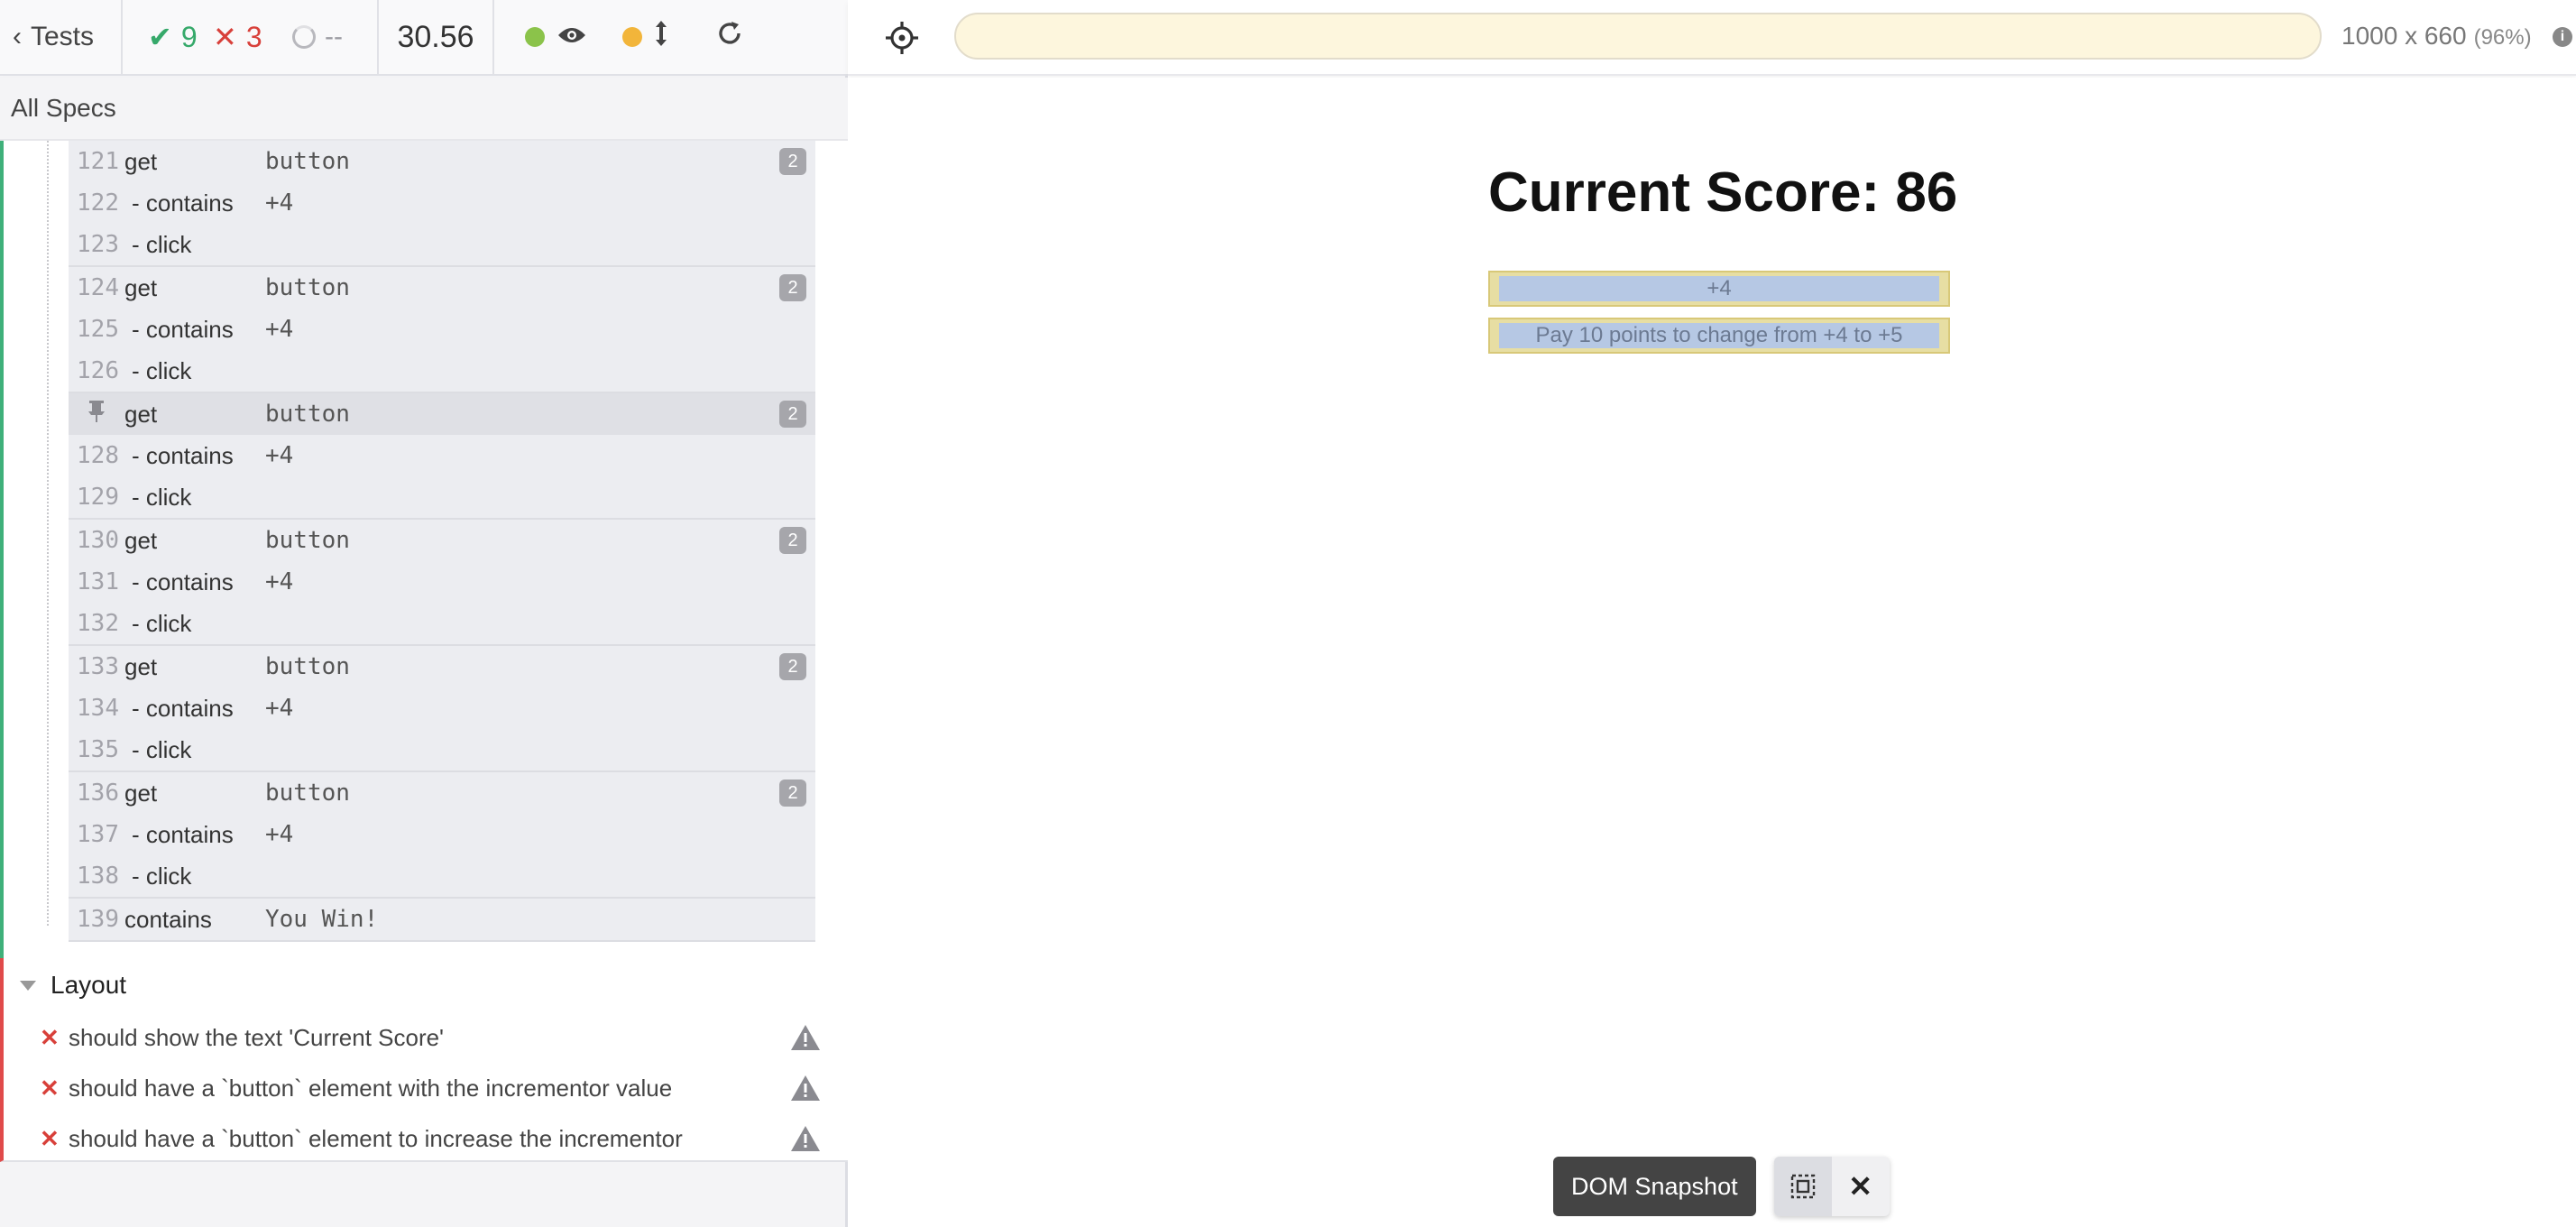  What do you see at coordinates (98, 581) in the screenshot?
I see `command-number: 131` at bounding box center [98, 581].